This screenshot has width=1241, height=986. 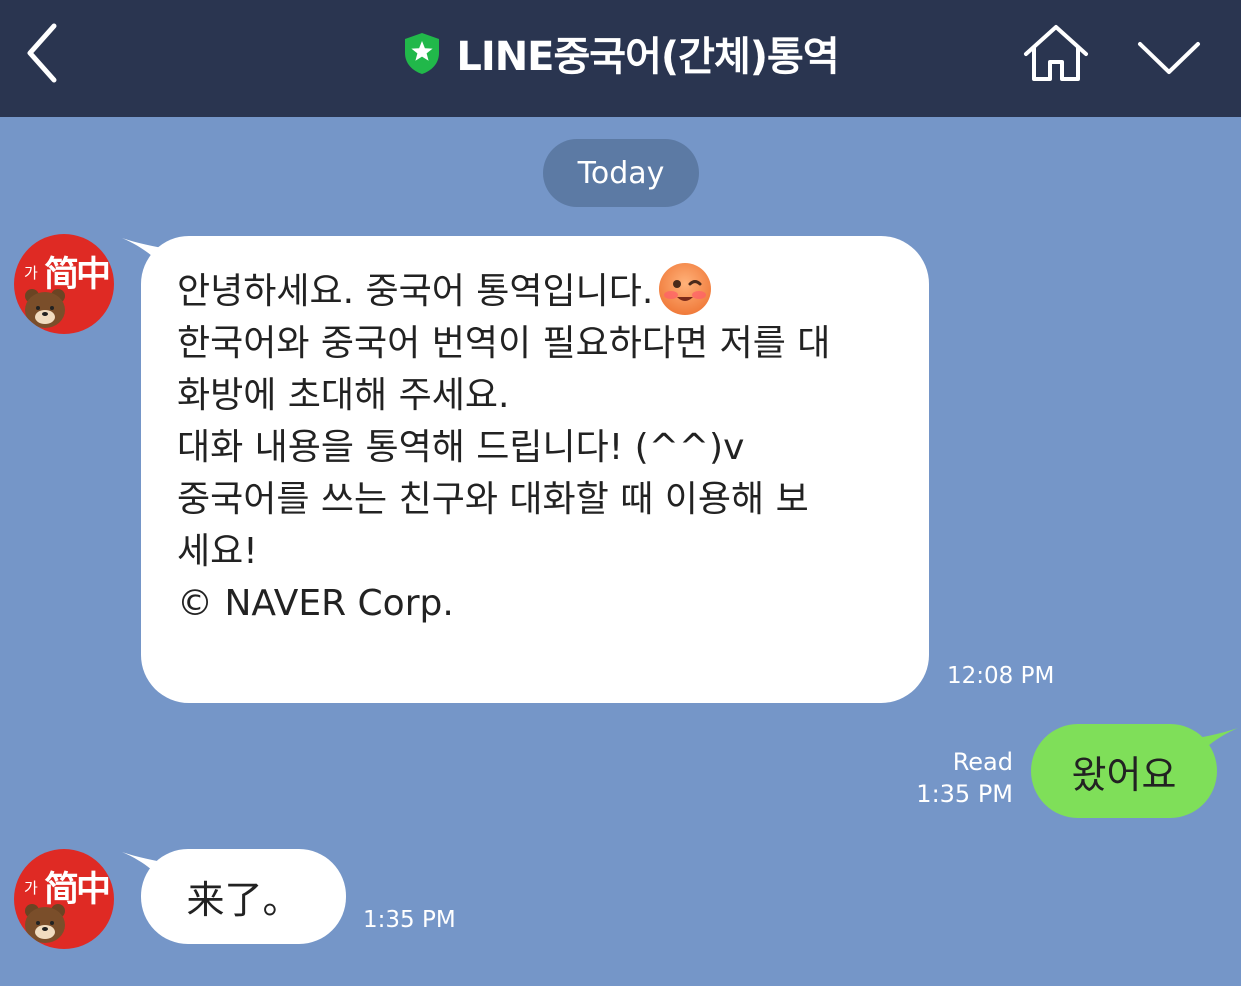 I want to click on message-line: 안녕하세요. 중국어 통역입니다., so click(x=415, y=291).